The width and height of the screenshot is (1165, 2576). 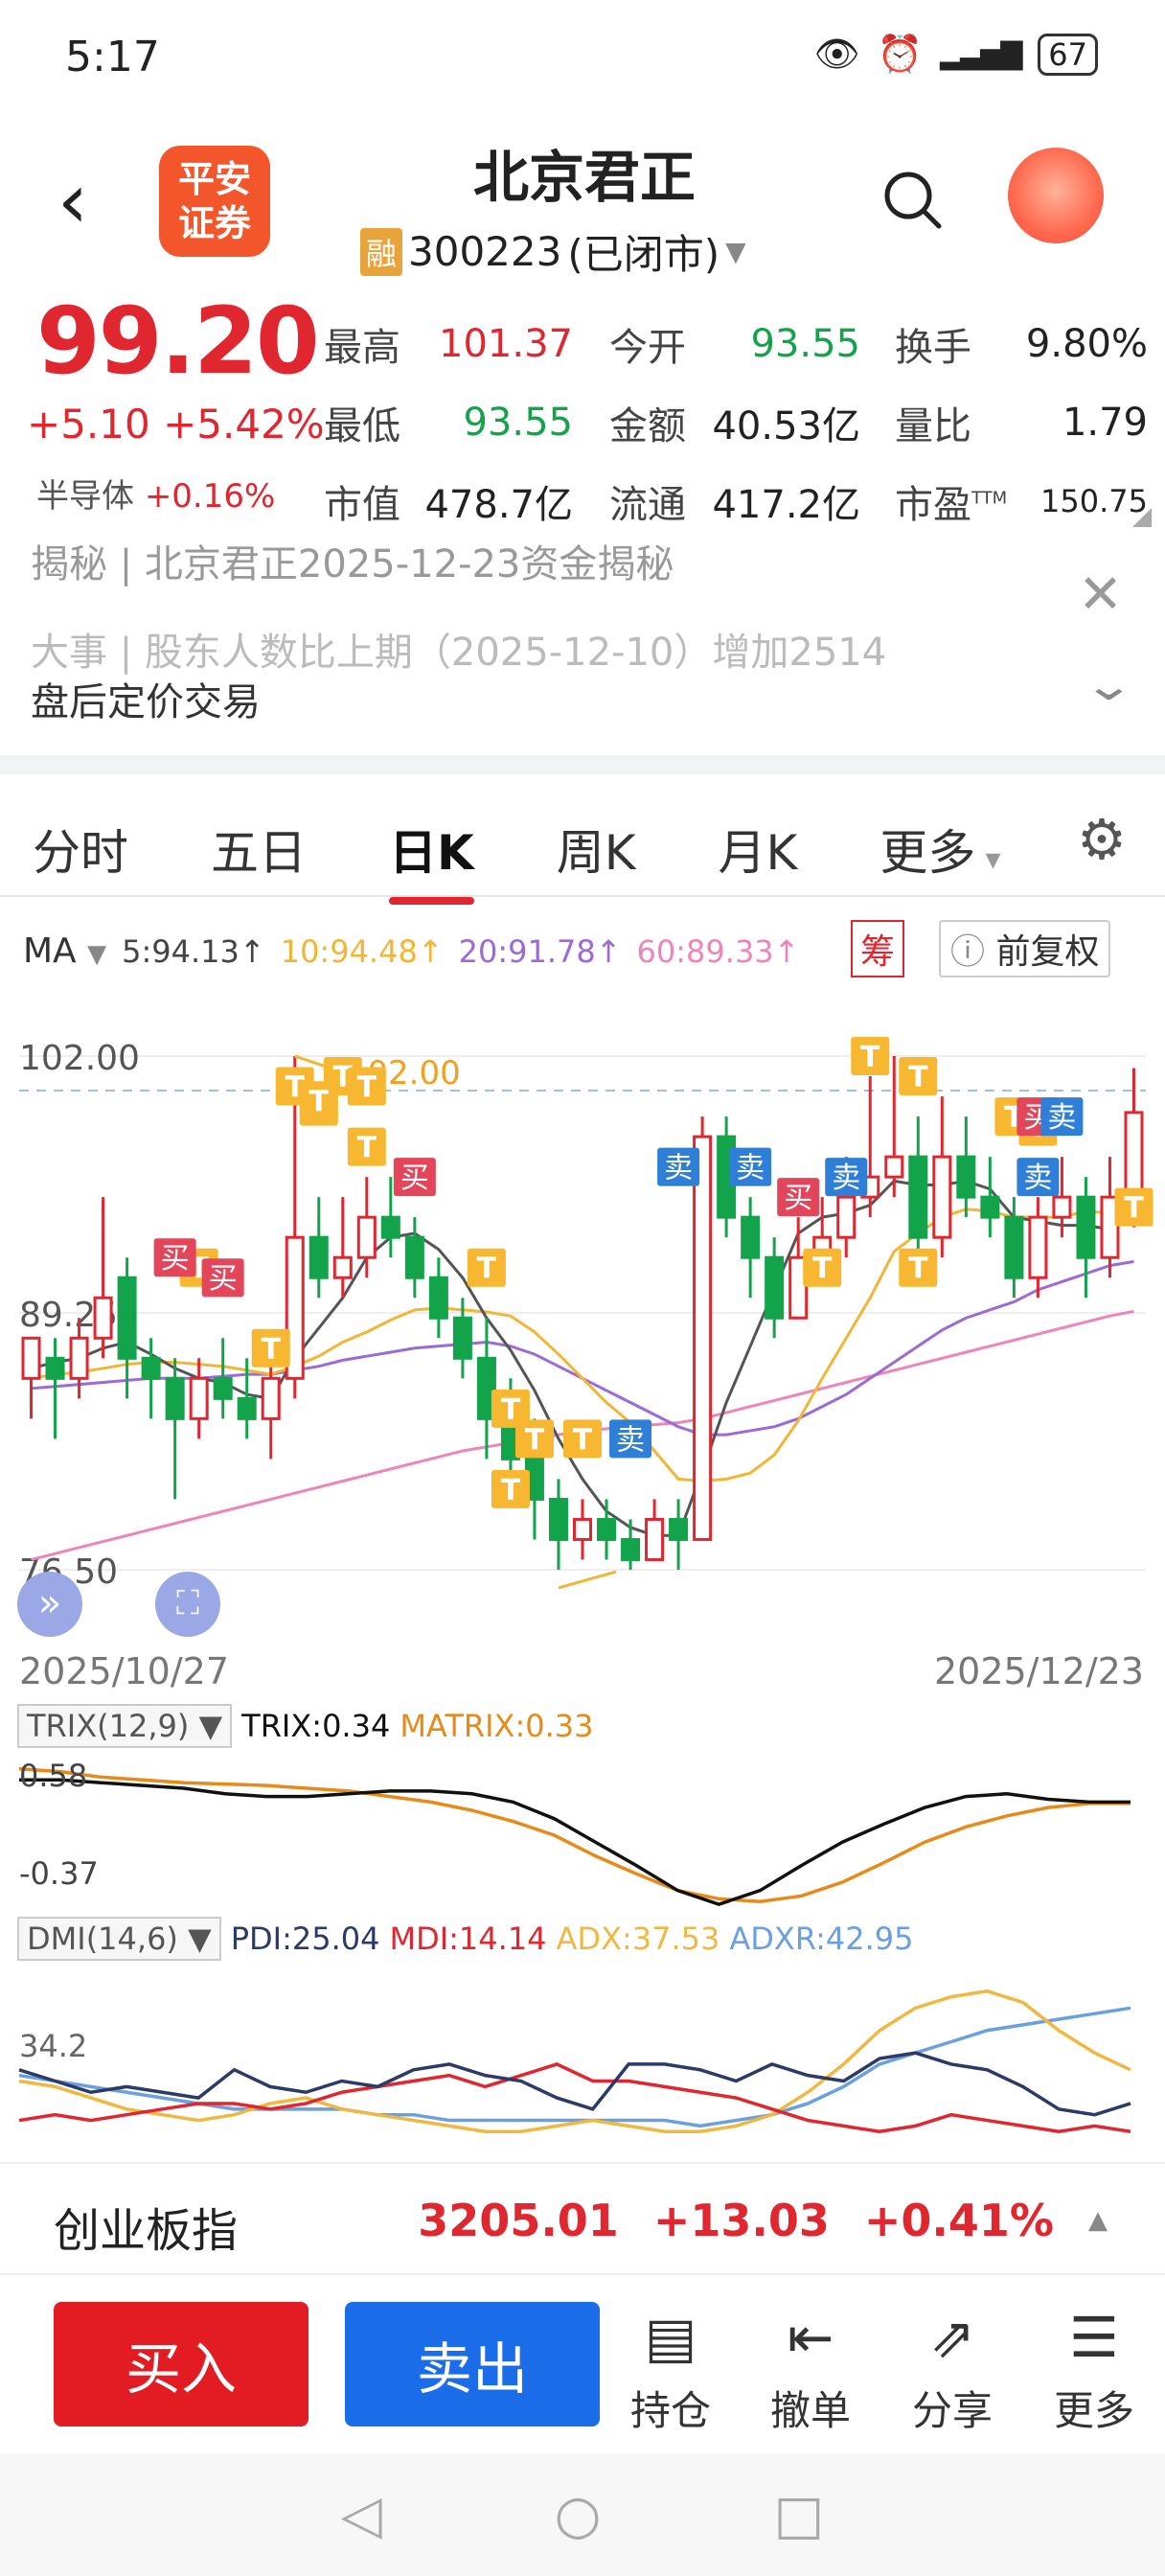 I want to click on index-pct: +0.41%, so click(x=959, y=2220).